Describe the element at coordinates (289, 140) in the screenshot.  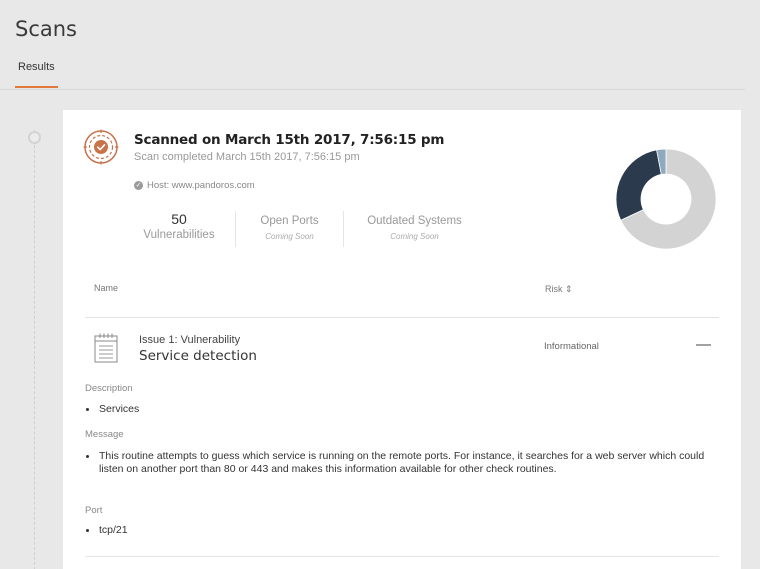
I see `scan-title: Scanned on March 15th 2017, 7:56:15 pm` at that location.